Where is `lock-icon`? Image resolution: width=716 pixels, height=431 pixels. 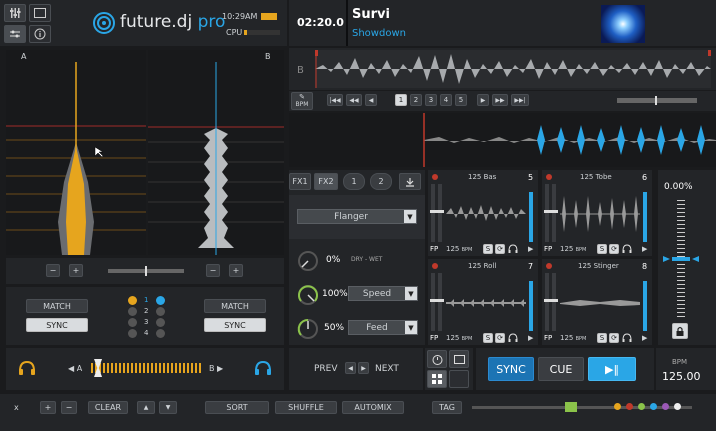 lock-icon is located at coordinates (680, 331).